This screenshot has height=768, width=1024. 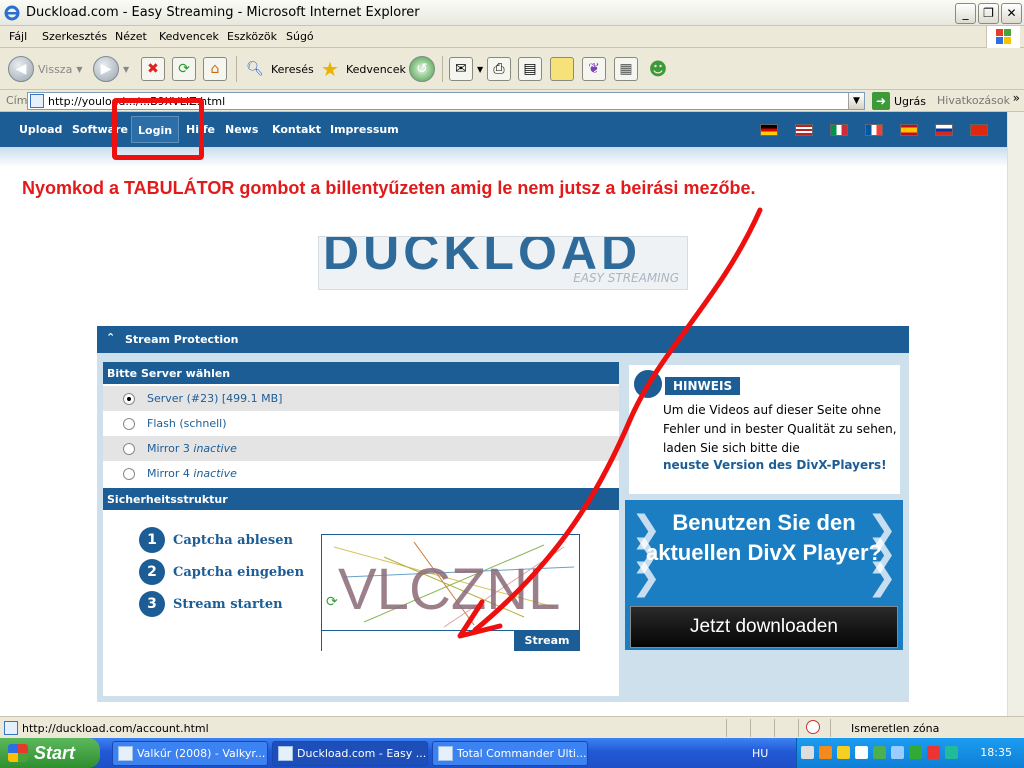 What do you see at coordinates (221, 572) in the screenshot?
I see `step-item: 2 Captcha eingeben` at bounding box center [221, 572].